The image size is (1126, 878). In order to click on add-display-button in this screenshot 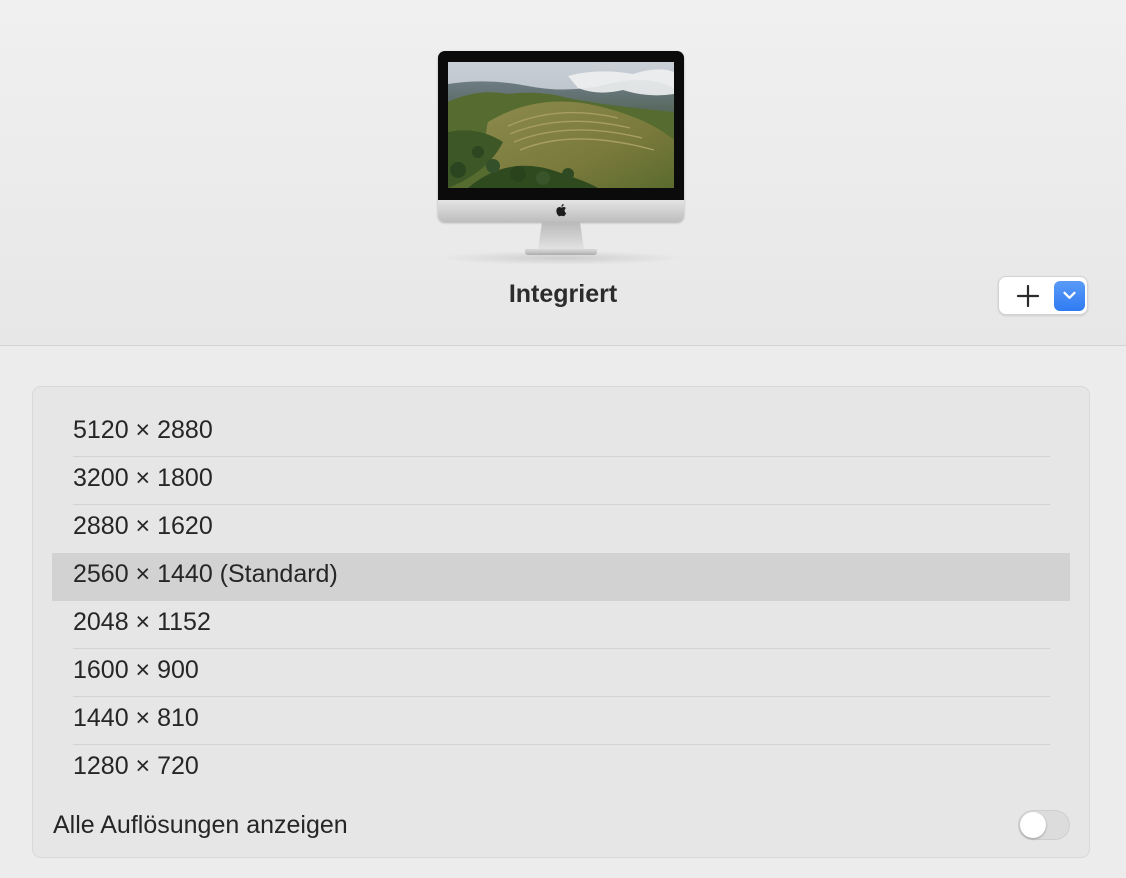, I will do `click(1028, 296)`.